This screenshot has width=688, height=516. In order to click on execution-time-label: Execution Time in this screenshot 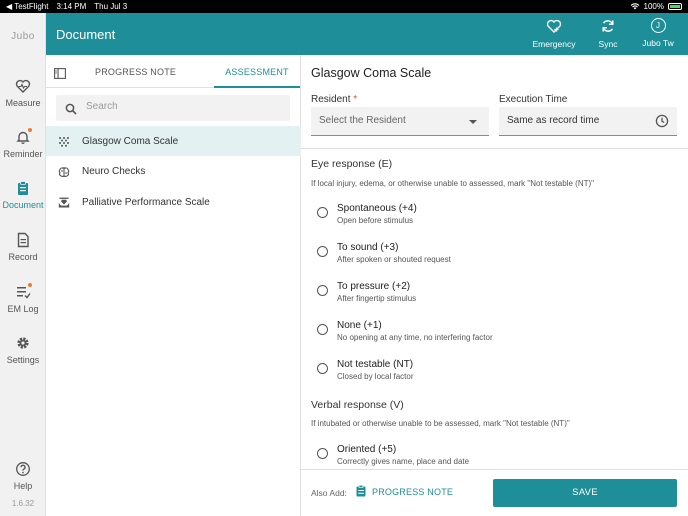, I will do `click(533, 99)`.